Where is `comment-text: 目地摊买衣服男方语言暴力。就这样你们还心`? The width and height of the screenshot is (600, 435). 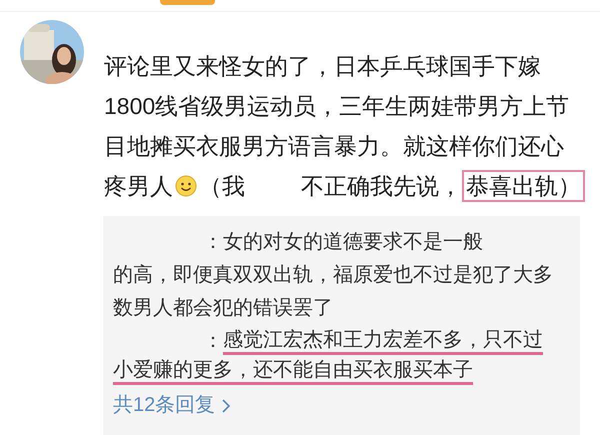 comment-text: 目地摊买衣服男方语言暴力。就这样你们还心 is located at coordinates (334, 146).